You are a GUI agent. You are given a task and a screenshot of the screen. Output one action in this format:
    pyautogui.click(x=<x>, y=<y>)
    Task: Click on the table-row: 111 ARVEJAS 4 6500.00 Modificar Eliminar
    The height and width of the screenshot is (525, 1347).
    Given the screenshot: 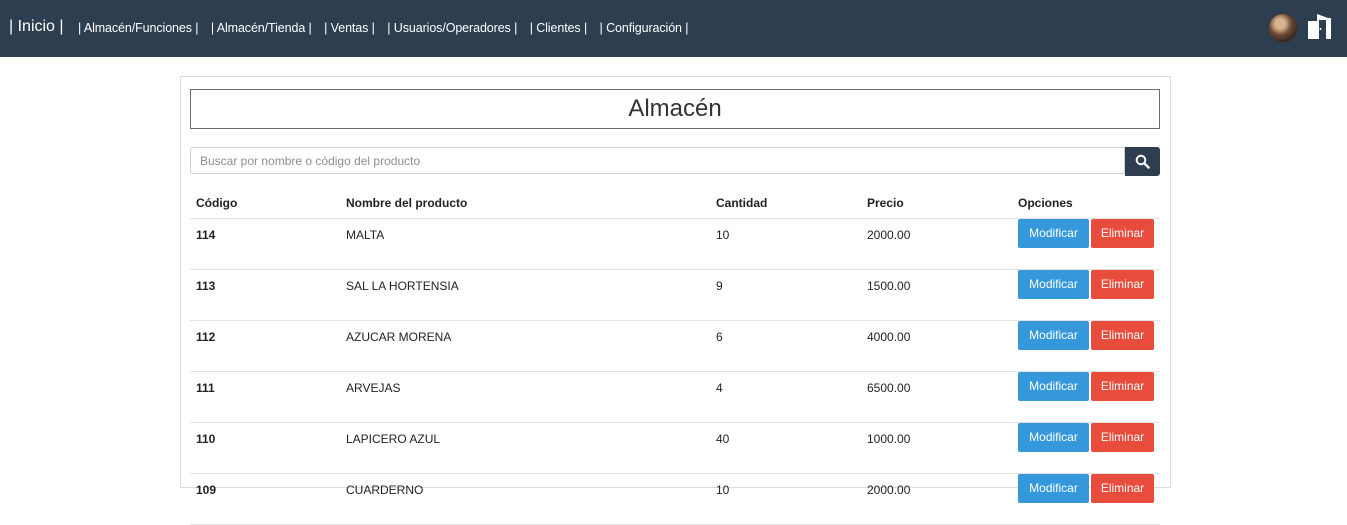 What is the action you would take?
    pyautogui.click(x=675, y=397)
    